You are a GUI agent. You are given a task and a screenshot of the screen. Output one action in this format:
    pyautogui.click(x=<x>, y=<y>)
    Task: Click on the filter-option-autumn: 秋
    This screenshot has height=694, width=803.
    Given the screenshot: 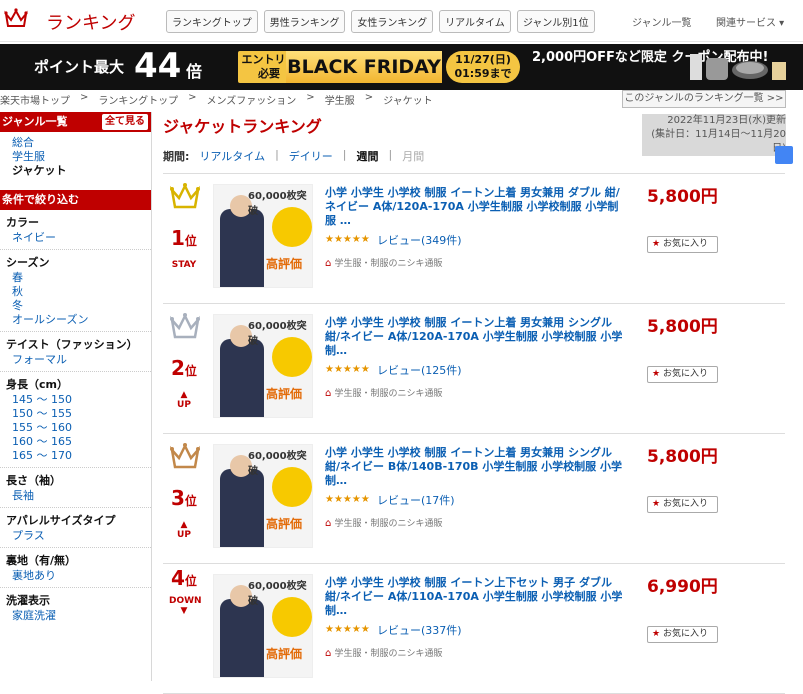 What is the action you would take?
    pyautogui.click(x=75, y=292)
    